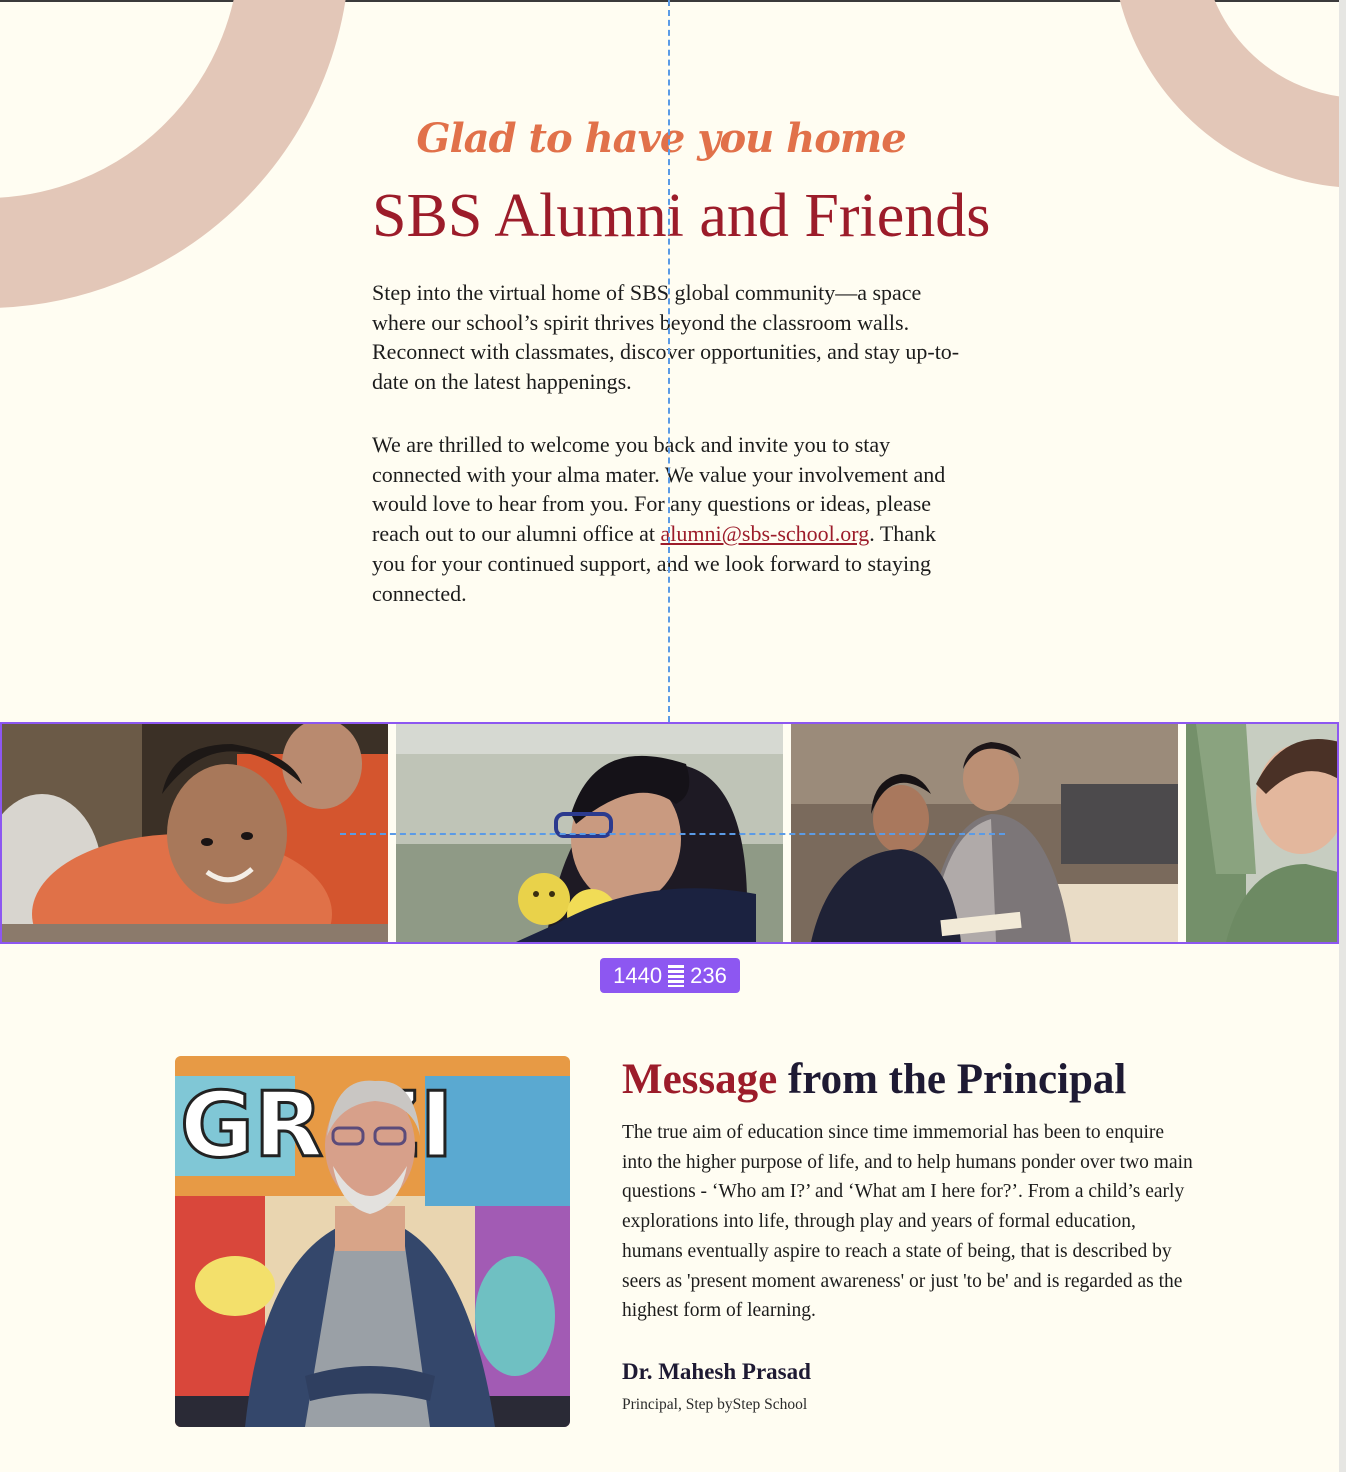 The height and width of the screenshot is (1472, 1346). What do you see at coordinates (638, 975) in the screenshot?
I see `badge-width: 1440` at bounding box center [638, 975].